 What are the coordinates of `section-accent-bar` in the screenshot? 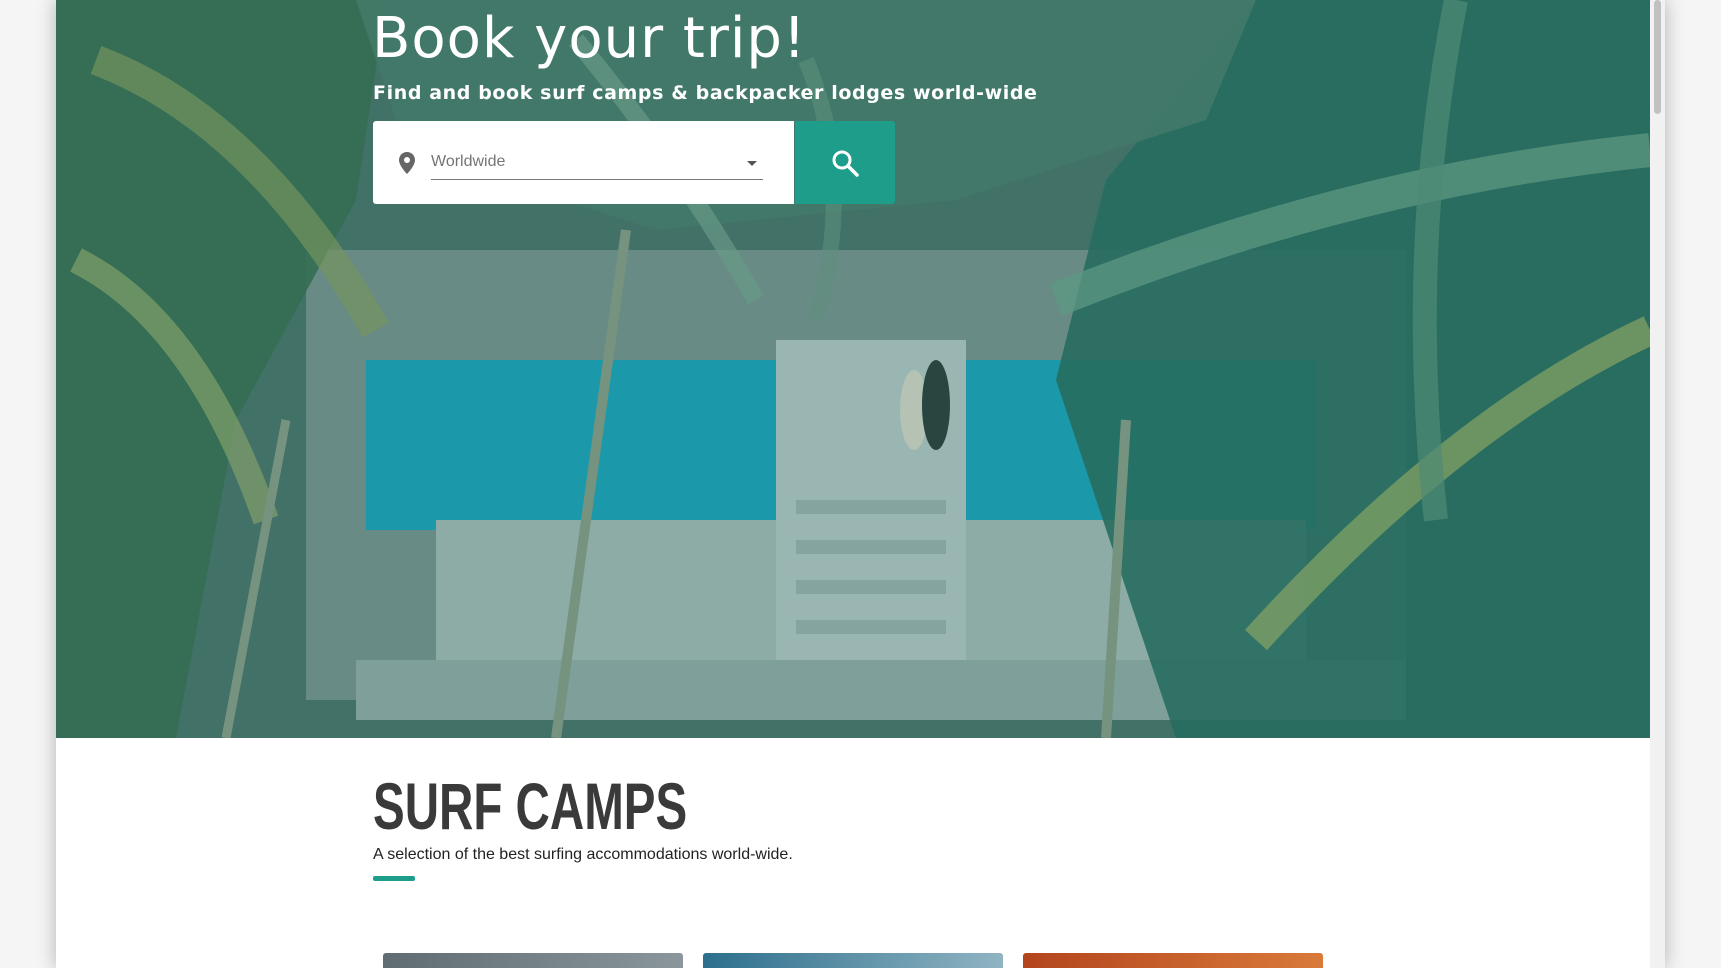 It's located at (394, 878).